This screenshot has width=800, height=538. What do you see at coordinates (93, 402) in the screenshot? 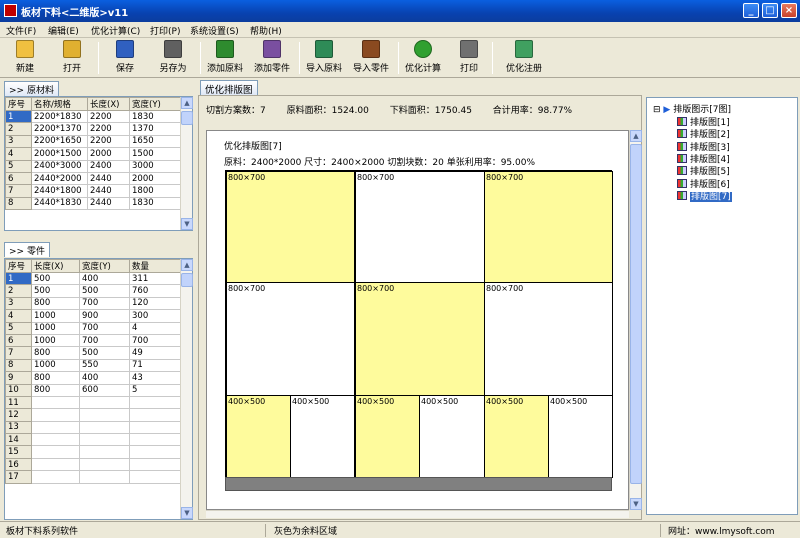
I see `table-row: 11` at bounding box center [93, 402].